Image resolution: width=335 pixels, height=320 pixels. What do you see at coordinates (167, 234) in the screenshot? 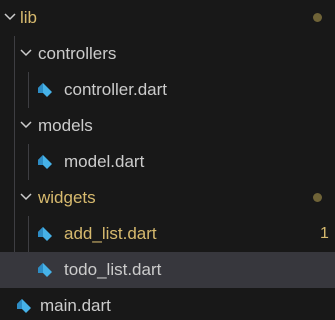
I see `tree-item-add-list-dart: add_list.dart 1` at bounding box center [167, 234].